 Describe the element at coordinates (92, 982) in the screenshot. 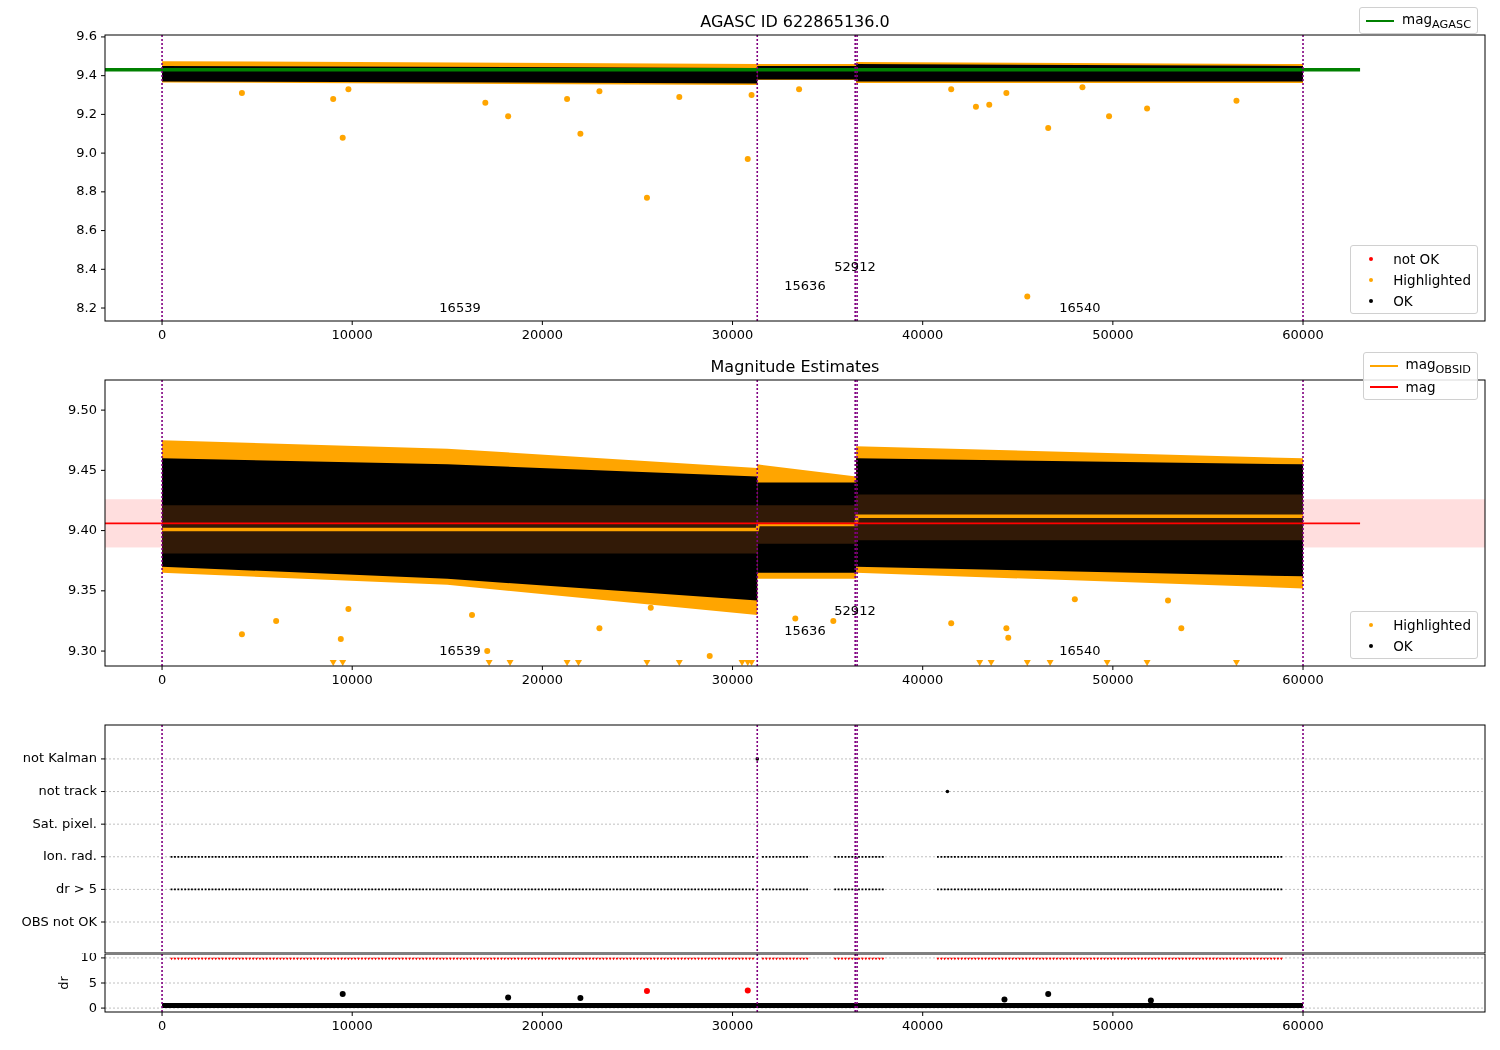

I see `tick-label: 5` at that location.